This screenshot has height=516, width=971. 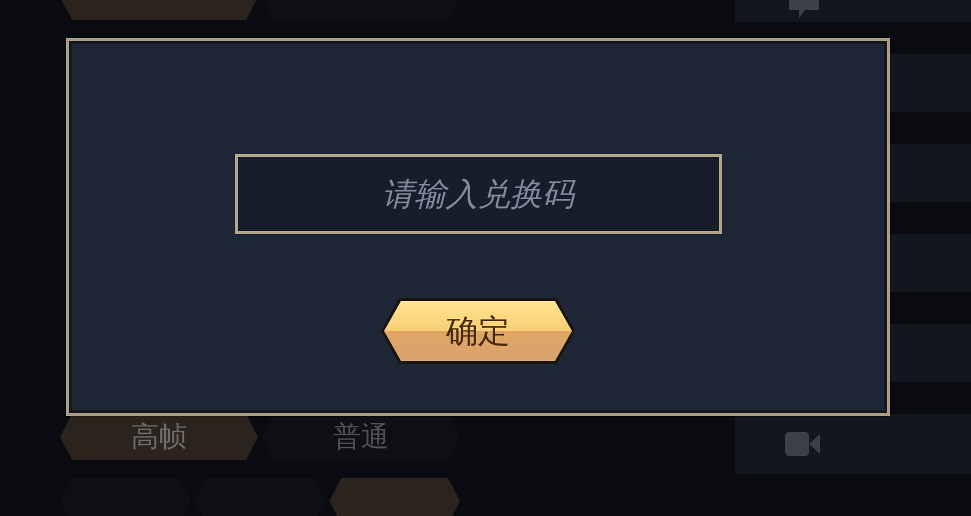 I want to click on option-tab: 普通, so click(x=361, y=437).